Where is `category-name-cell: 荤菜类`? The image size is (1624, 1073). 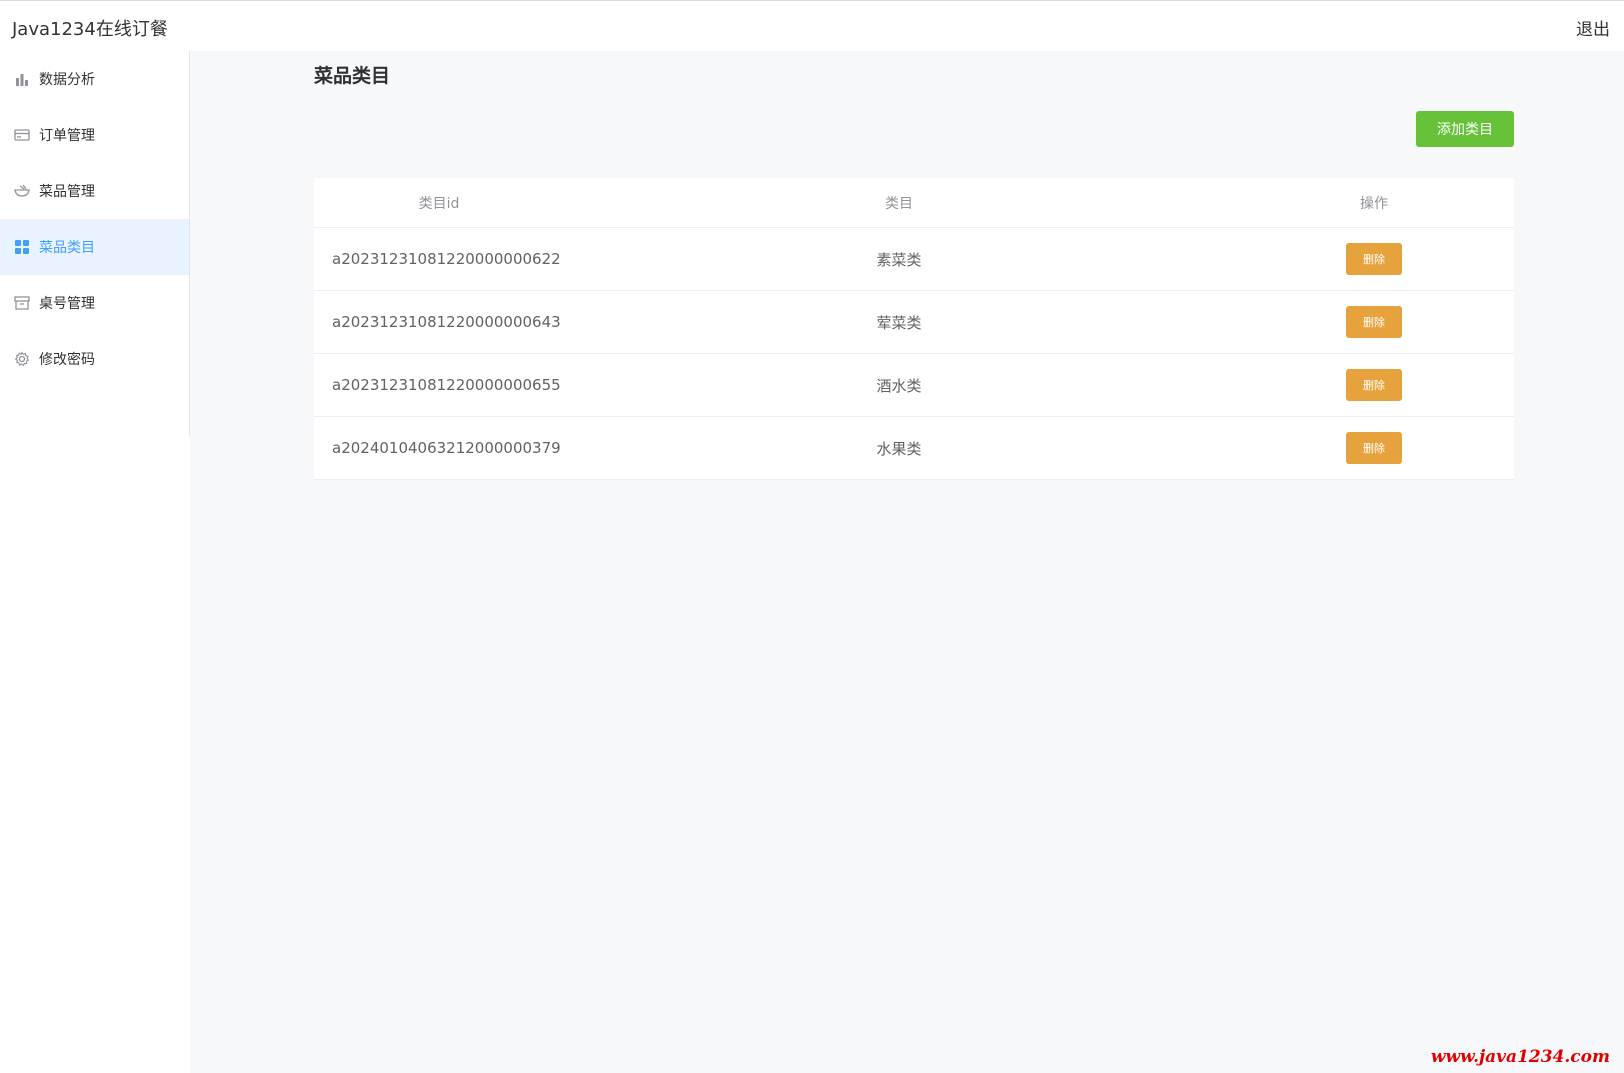
category-name-cell: 荤菜类 is located at coordinates (899, 322).